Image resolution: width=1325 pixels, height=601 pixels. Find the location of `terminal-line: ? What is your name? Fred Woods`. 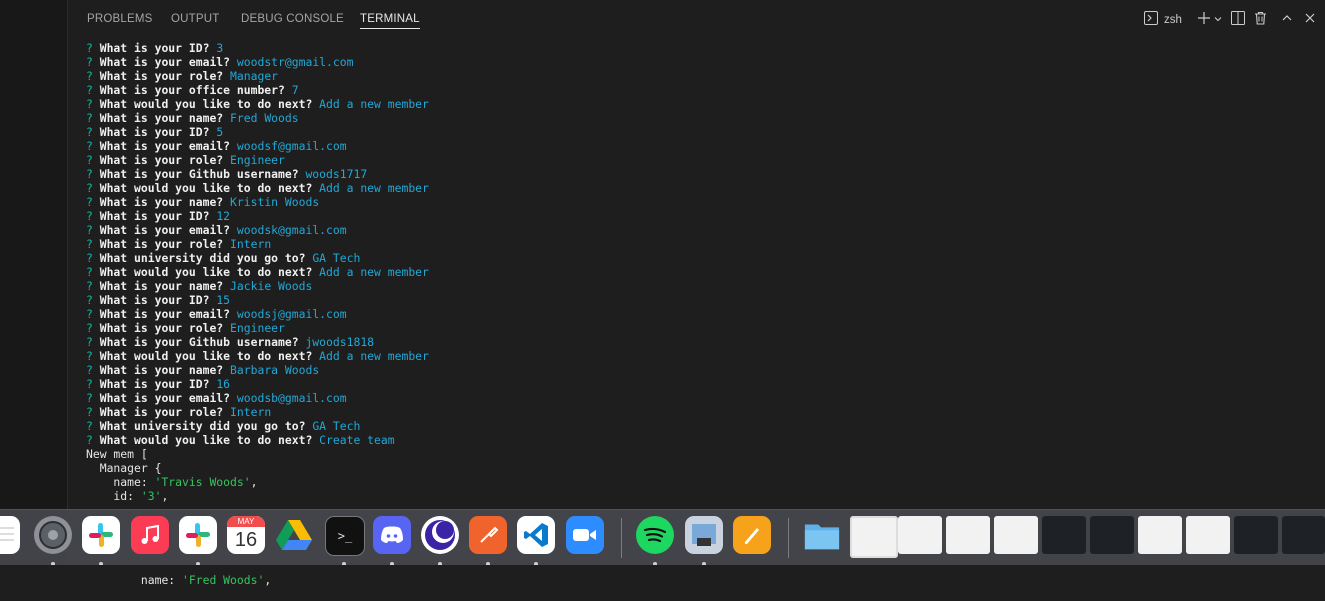

terminal-line: ? What is your name? Fred Woods is located at coordinates (700, 118).